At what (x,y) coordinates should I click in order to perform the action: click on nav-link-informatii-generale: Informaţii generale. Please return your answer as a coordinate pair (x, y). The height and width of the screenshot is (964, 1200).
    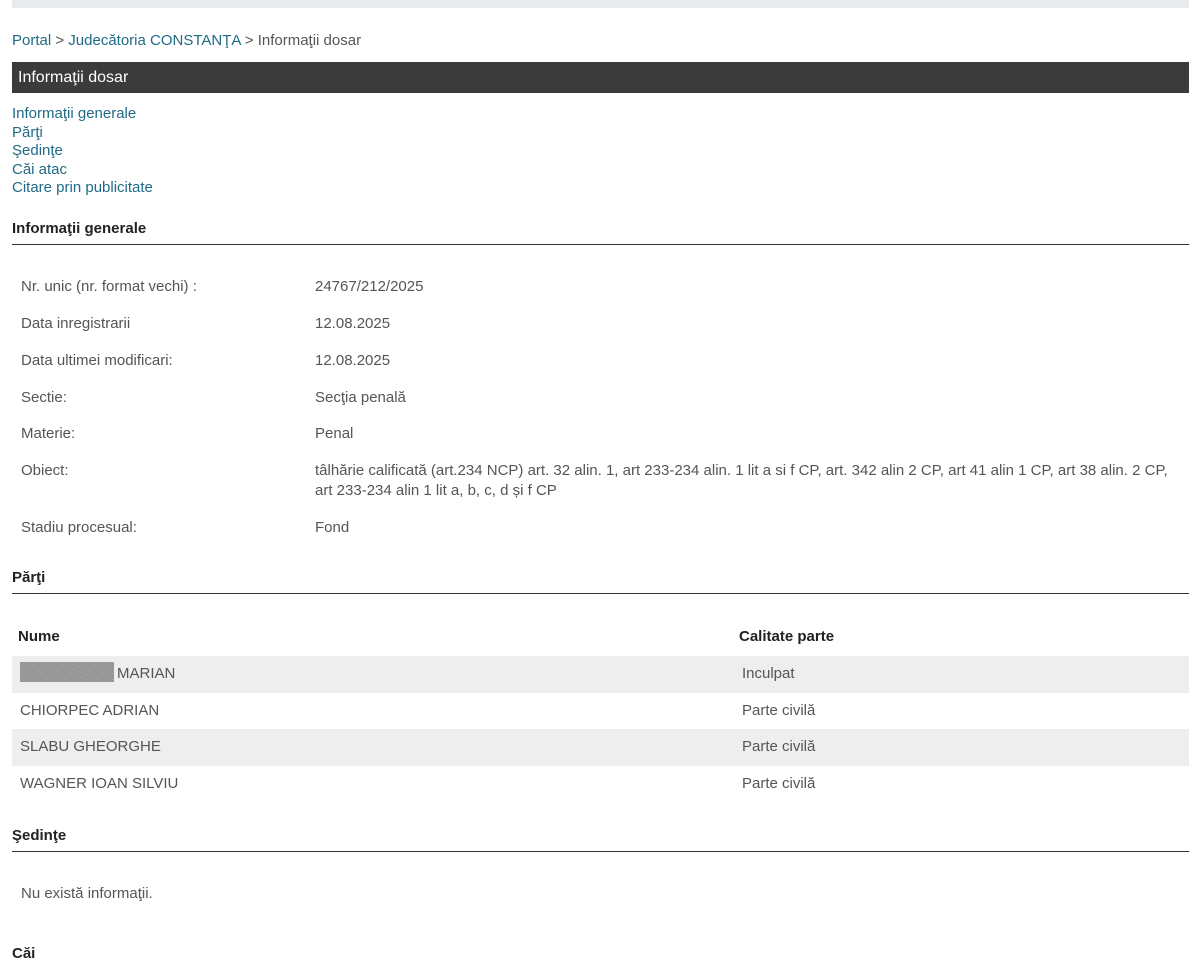
    Looking at the image, I should click on (82, 114).